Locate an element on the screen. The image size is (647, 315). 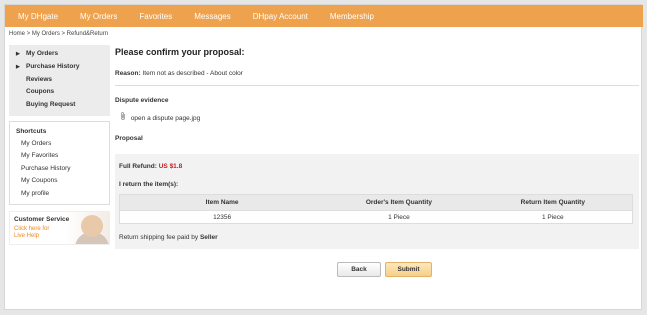
table-row: 12356 1 Piece 1 Piece is located at coordinates (376, 216).